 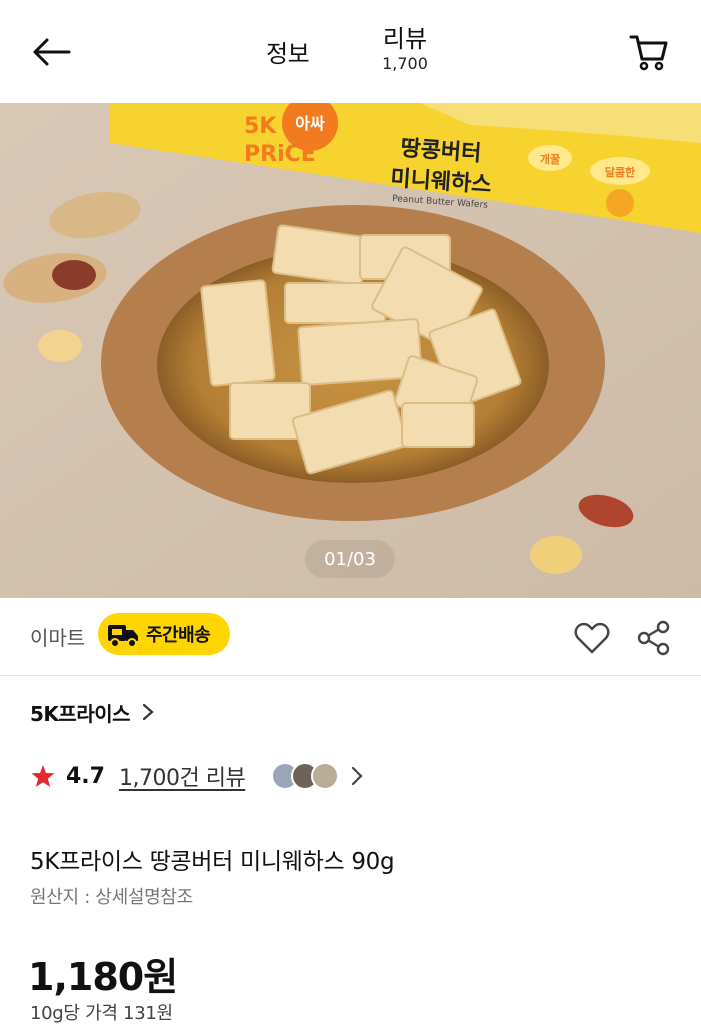 I want to click on arrow-left-icon, so click(x=52, y=52).